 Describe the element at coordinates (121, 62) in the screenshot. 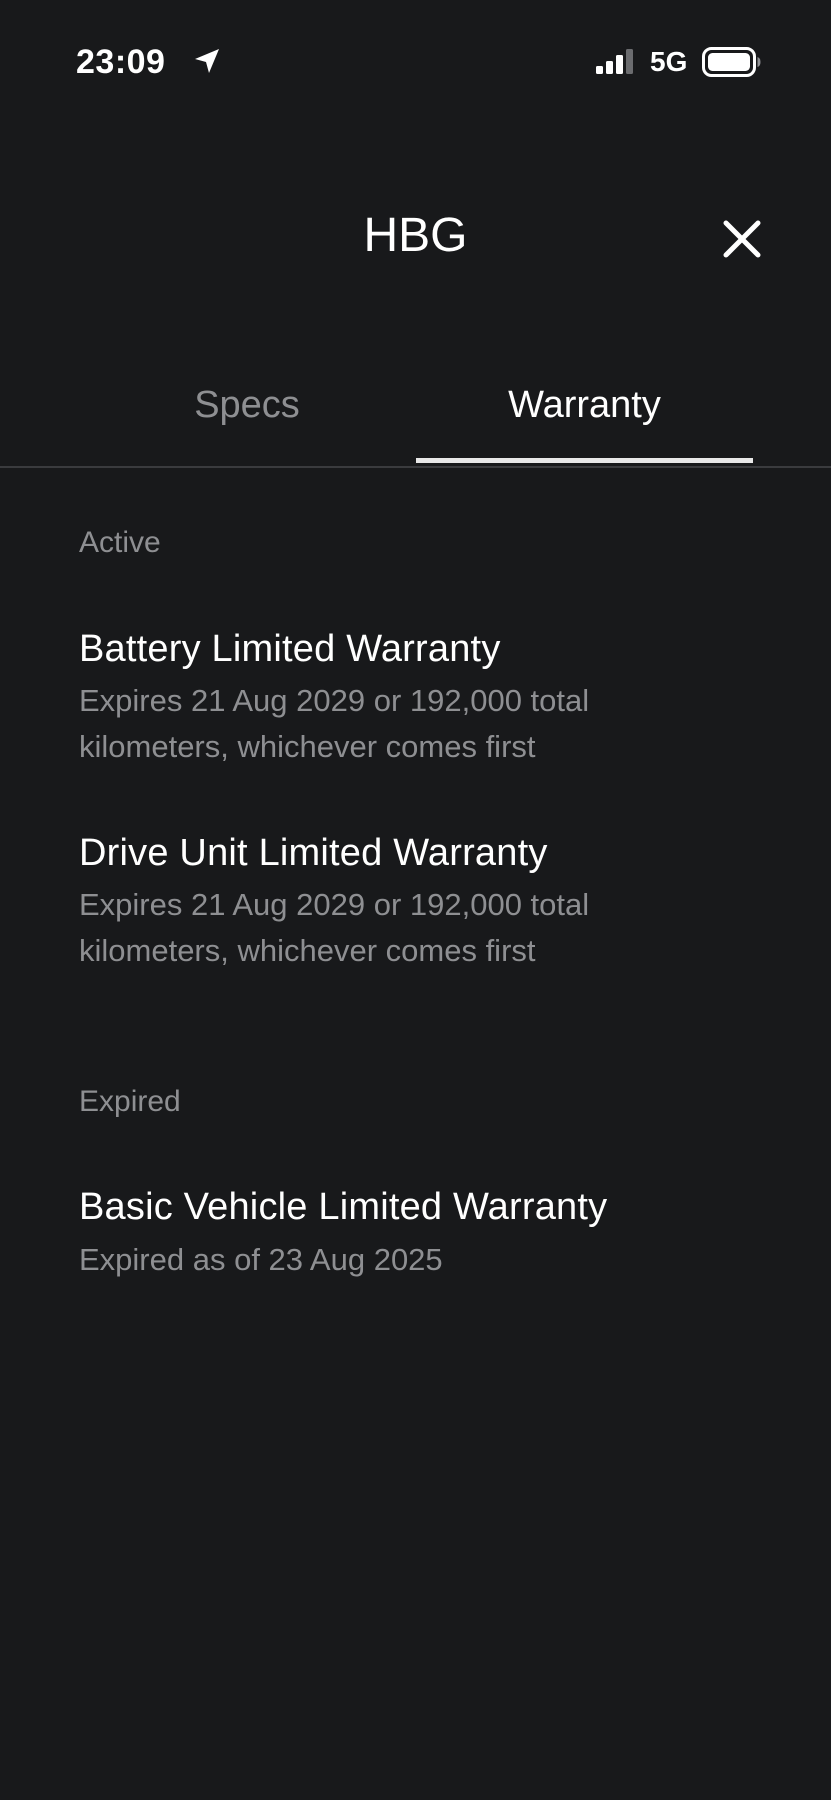

I see `status-time: 23:09` at that location.